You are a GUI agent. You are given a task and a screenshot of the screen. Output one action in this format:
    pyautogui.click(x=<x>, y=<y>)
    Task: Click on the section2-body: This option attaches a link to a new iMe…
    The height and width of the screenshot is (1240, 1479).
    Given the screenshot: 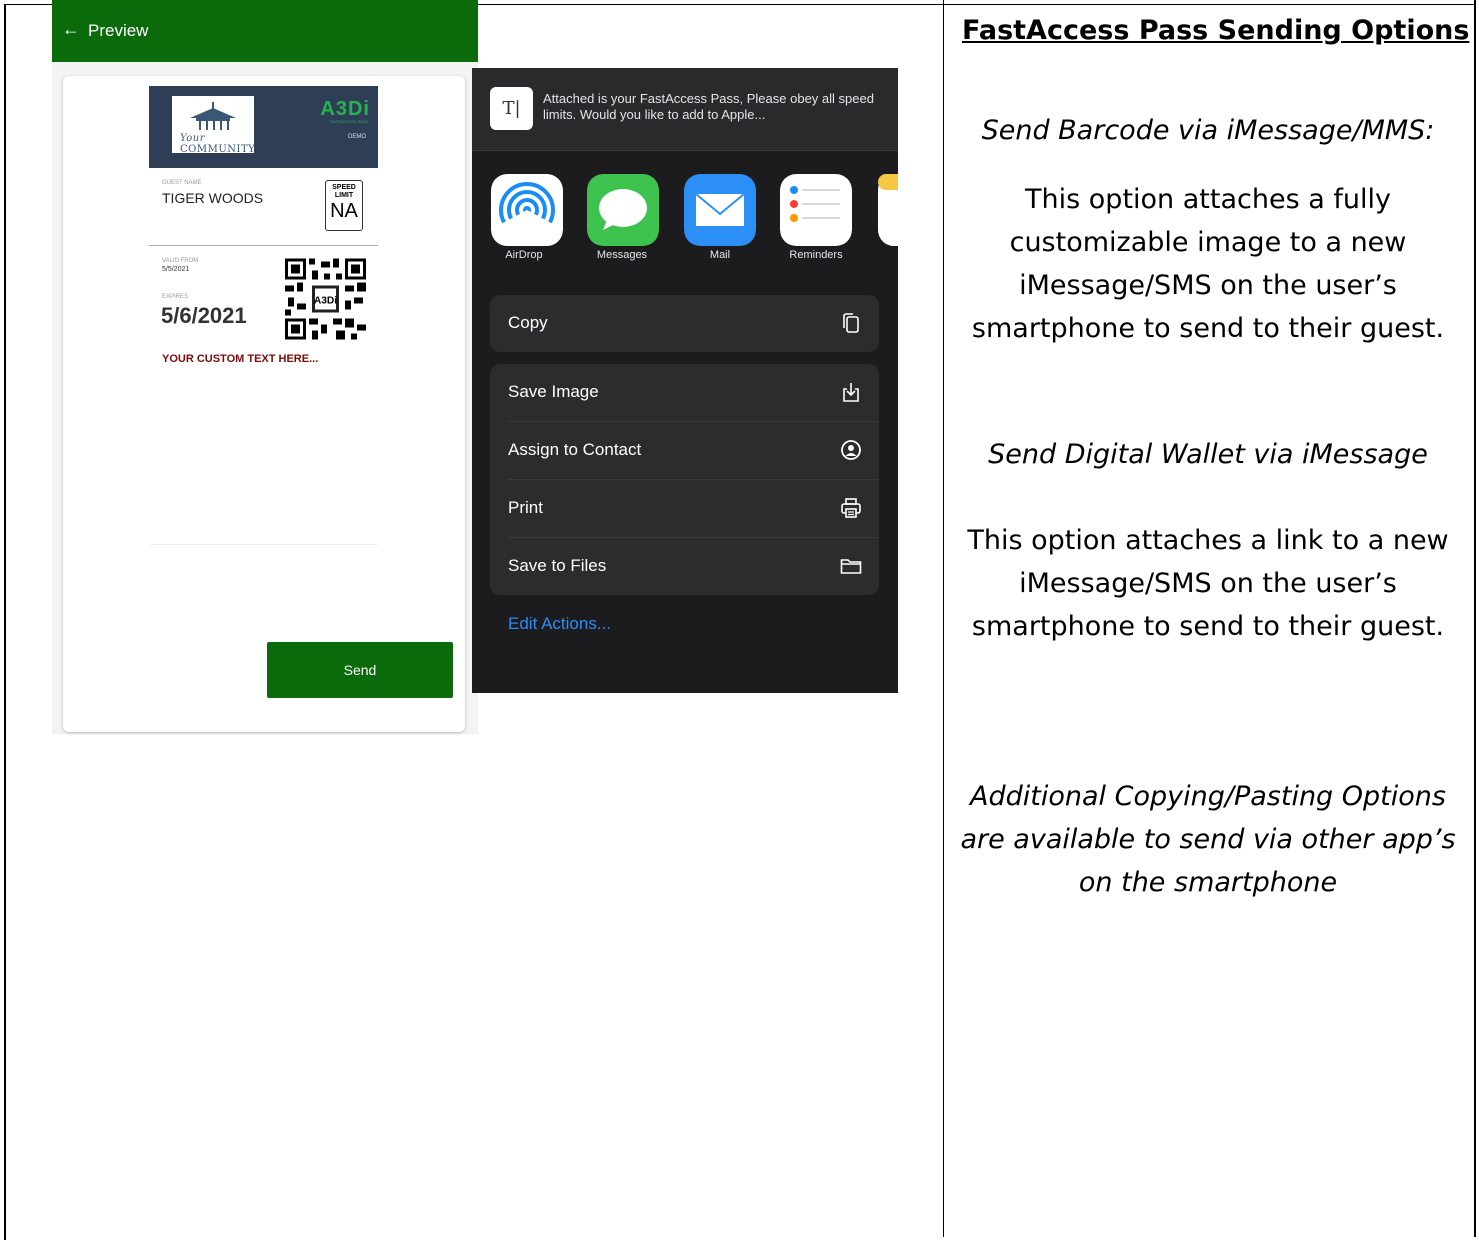 What is the action you would take?
    pyautogui.click(x=1208, y=583)
    